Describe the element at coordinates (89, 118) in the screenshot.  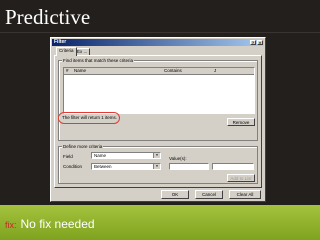
I see `highlight-callout` at that location.